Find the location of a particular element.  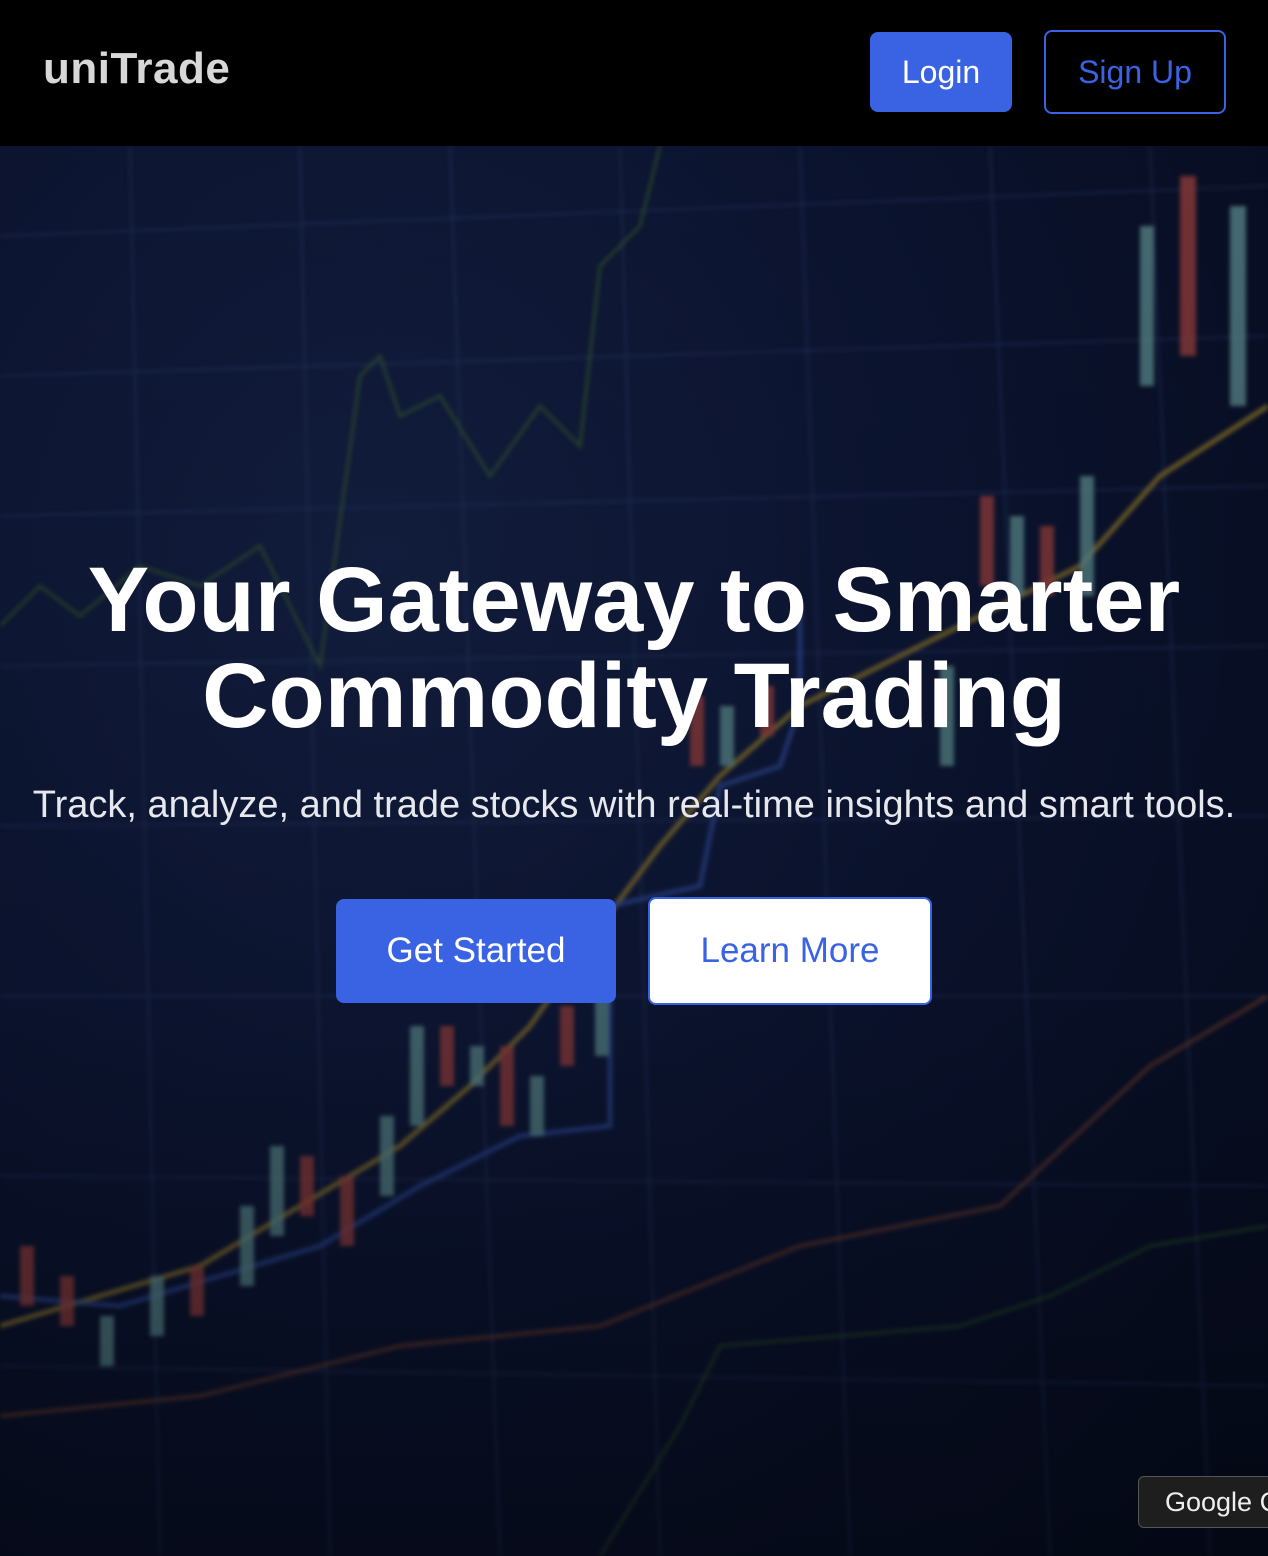

learn-more-button: Learn More is located at coordinates (790, 951).